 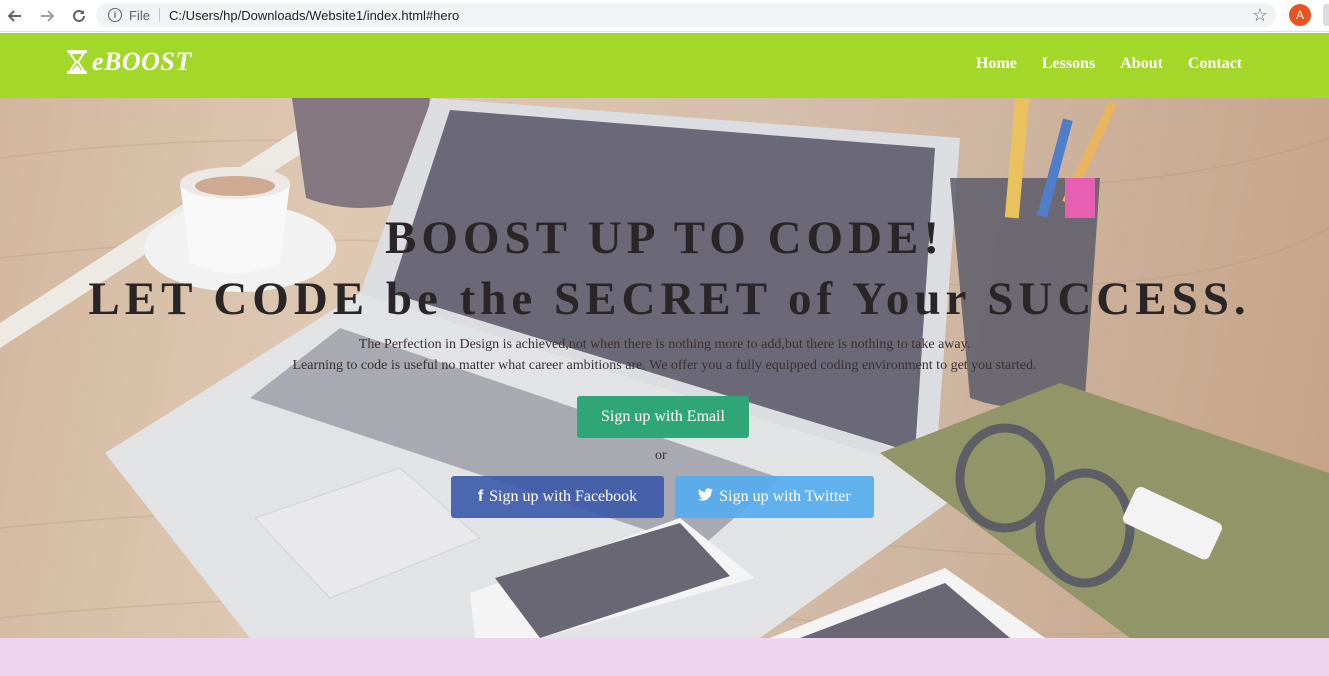 What do you see at coordinates (47, 16) in the screenshot?
I see `forward-arrow-icon` at bounding box center [47, 16].